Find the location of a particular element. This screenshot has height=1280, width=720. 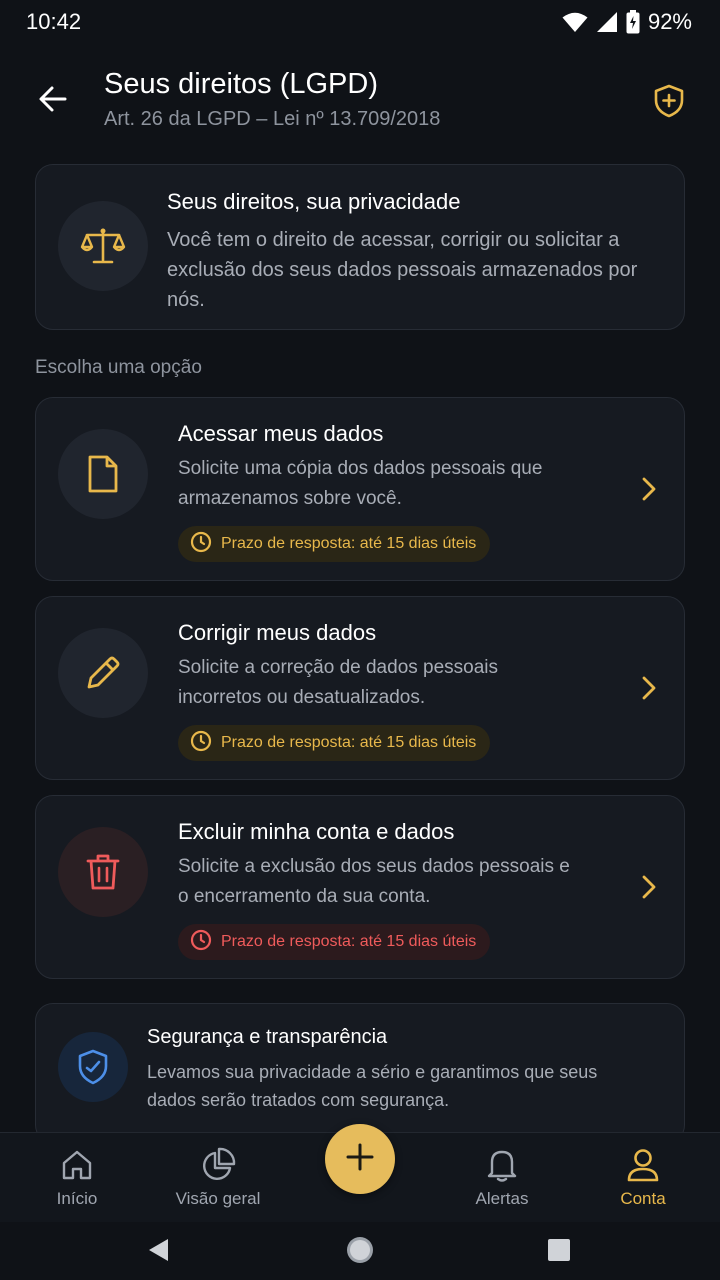

nav-label: Alertas is located at coordinates (502, 1198).